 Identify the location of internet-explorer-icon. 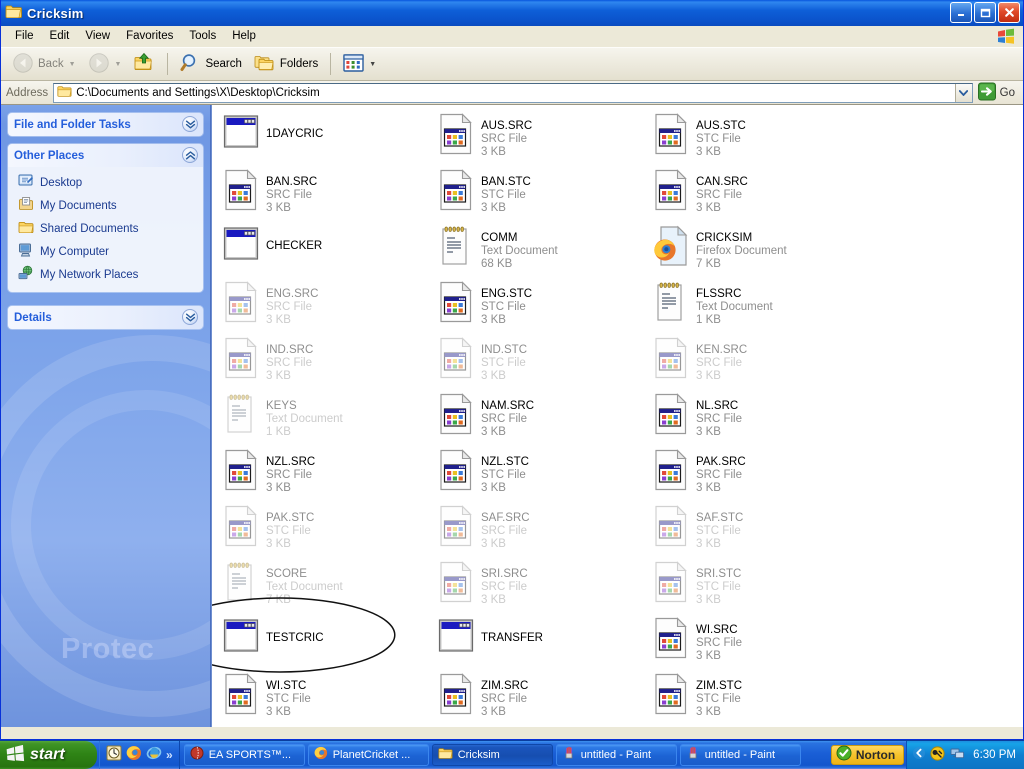
(154, 754).